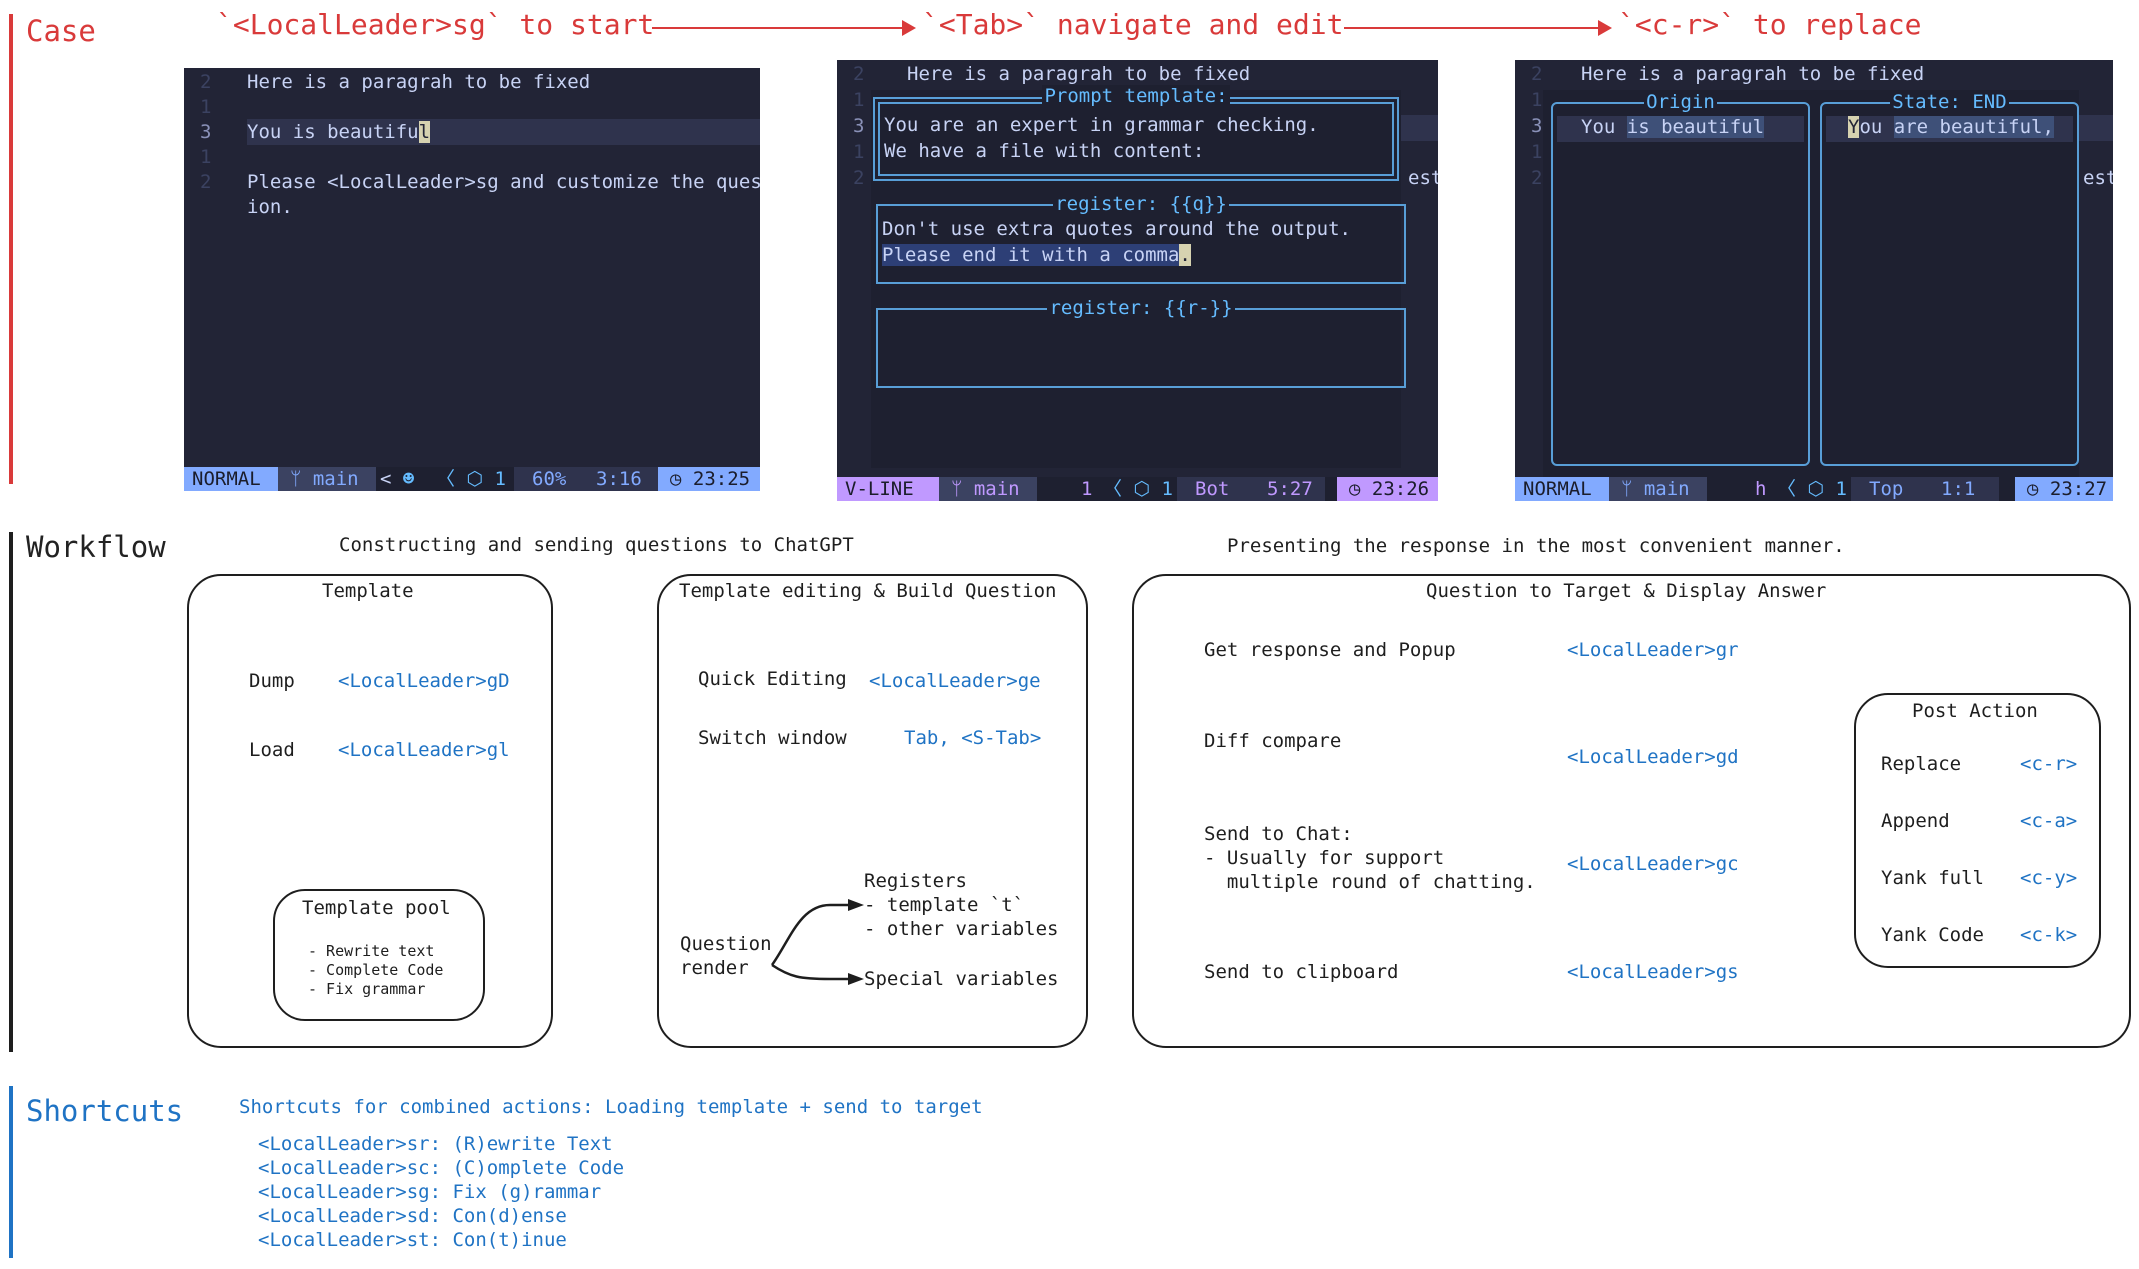 The width and height of the screenshot is (2139, 1269). What do you see at coordinates (2048, 821) in the screenshot?
I see `append-shortcut: <c-a>` at bounding box center [2048, 821].